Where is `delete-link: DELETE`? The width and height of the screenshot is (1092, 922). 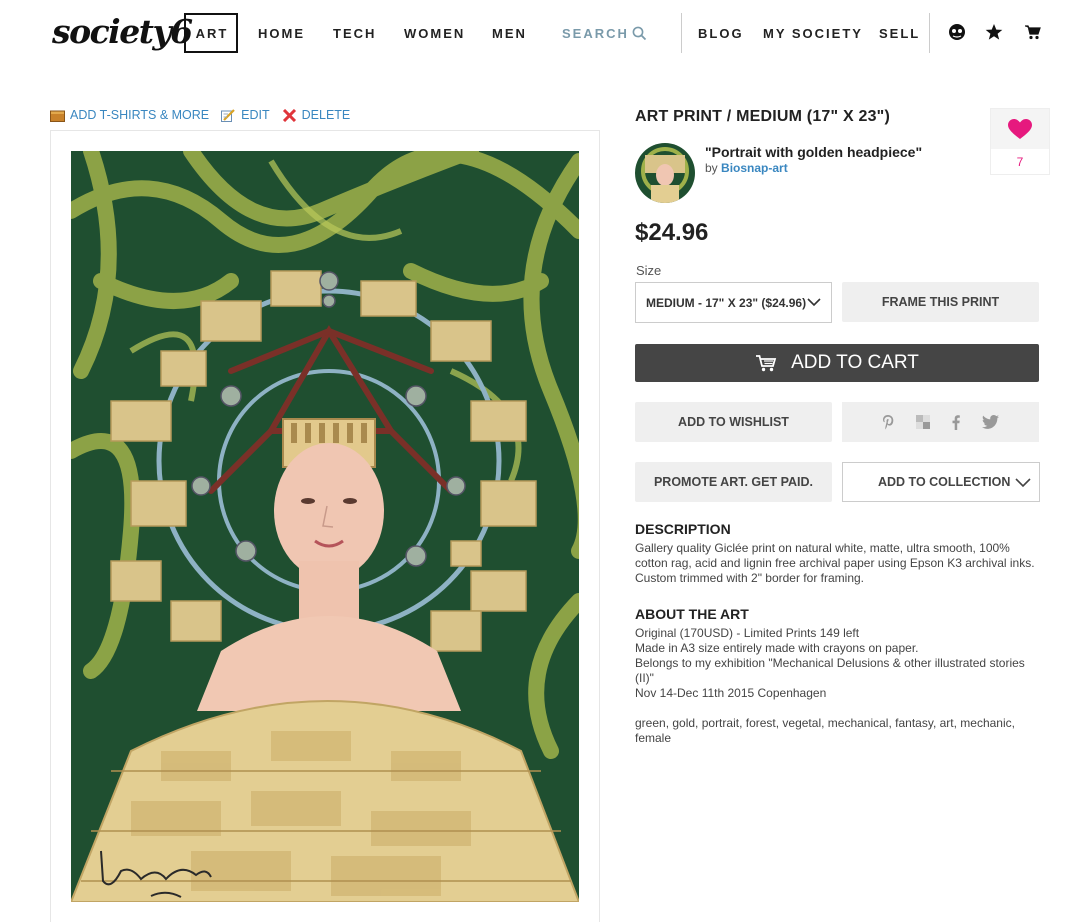 delete-link: DELETE is located at coordinates (316, 115).